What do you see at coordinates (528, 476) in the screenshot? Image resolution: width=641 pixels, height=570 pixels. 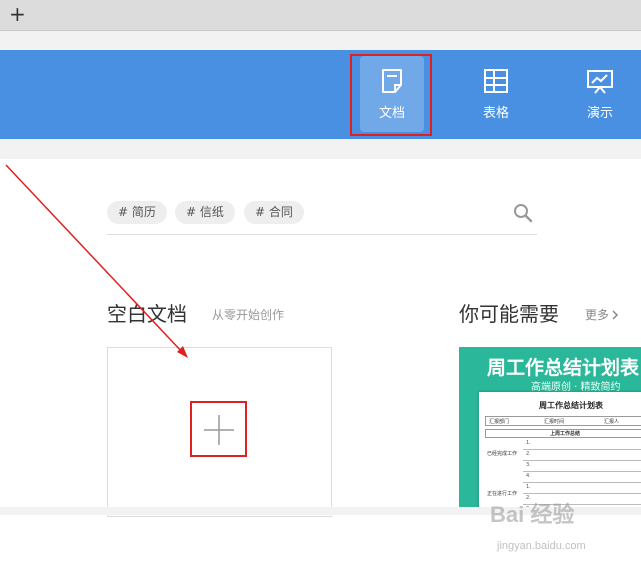 I see `template-row-number: 4.` at bounding box center [528, 476].